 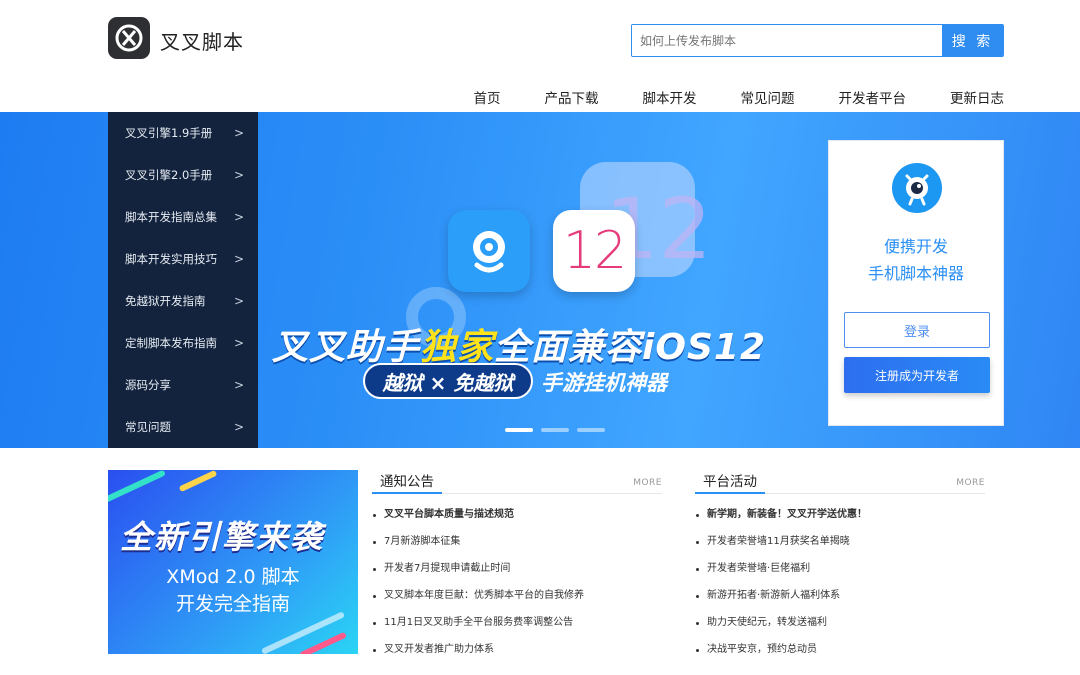 What do you see at coordinates (917, 375) in the screenshot?
I see `register-developer-button: 注册成为开发者` at bounding box center [917, 375].